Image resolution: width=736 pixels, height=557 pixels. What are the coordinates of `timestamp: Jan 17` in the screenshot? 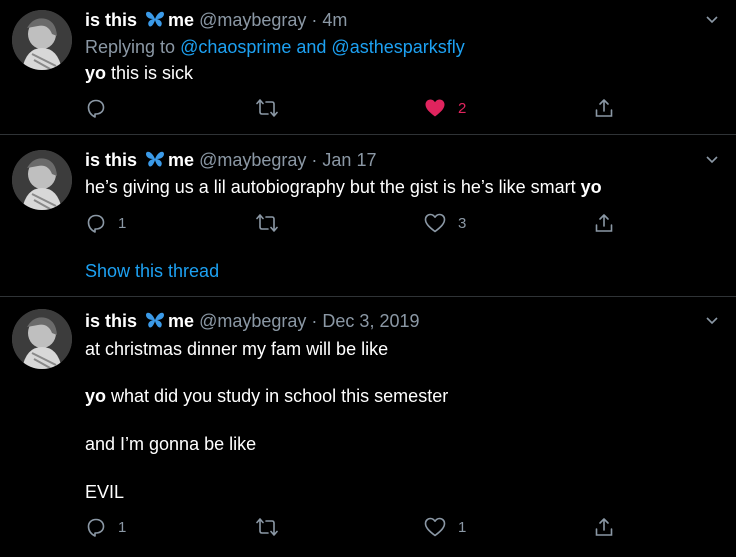 It's located at (349, 160).